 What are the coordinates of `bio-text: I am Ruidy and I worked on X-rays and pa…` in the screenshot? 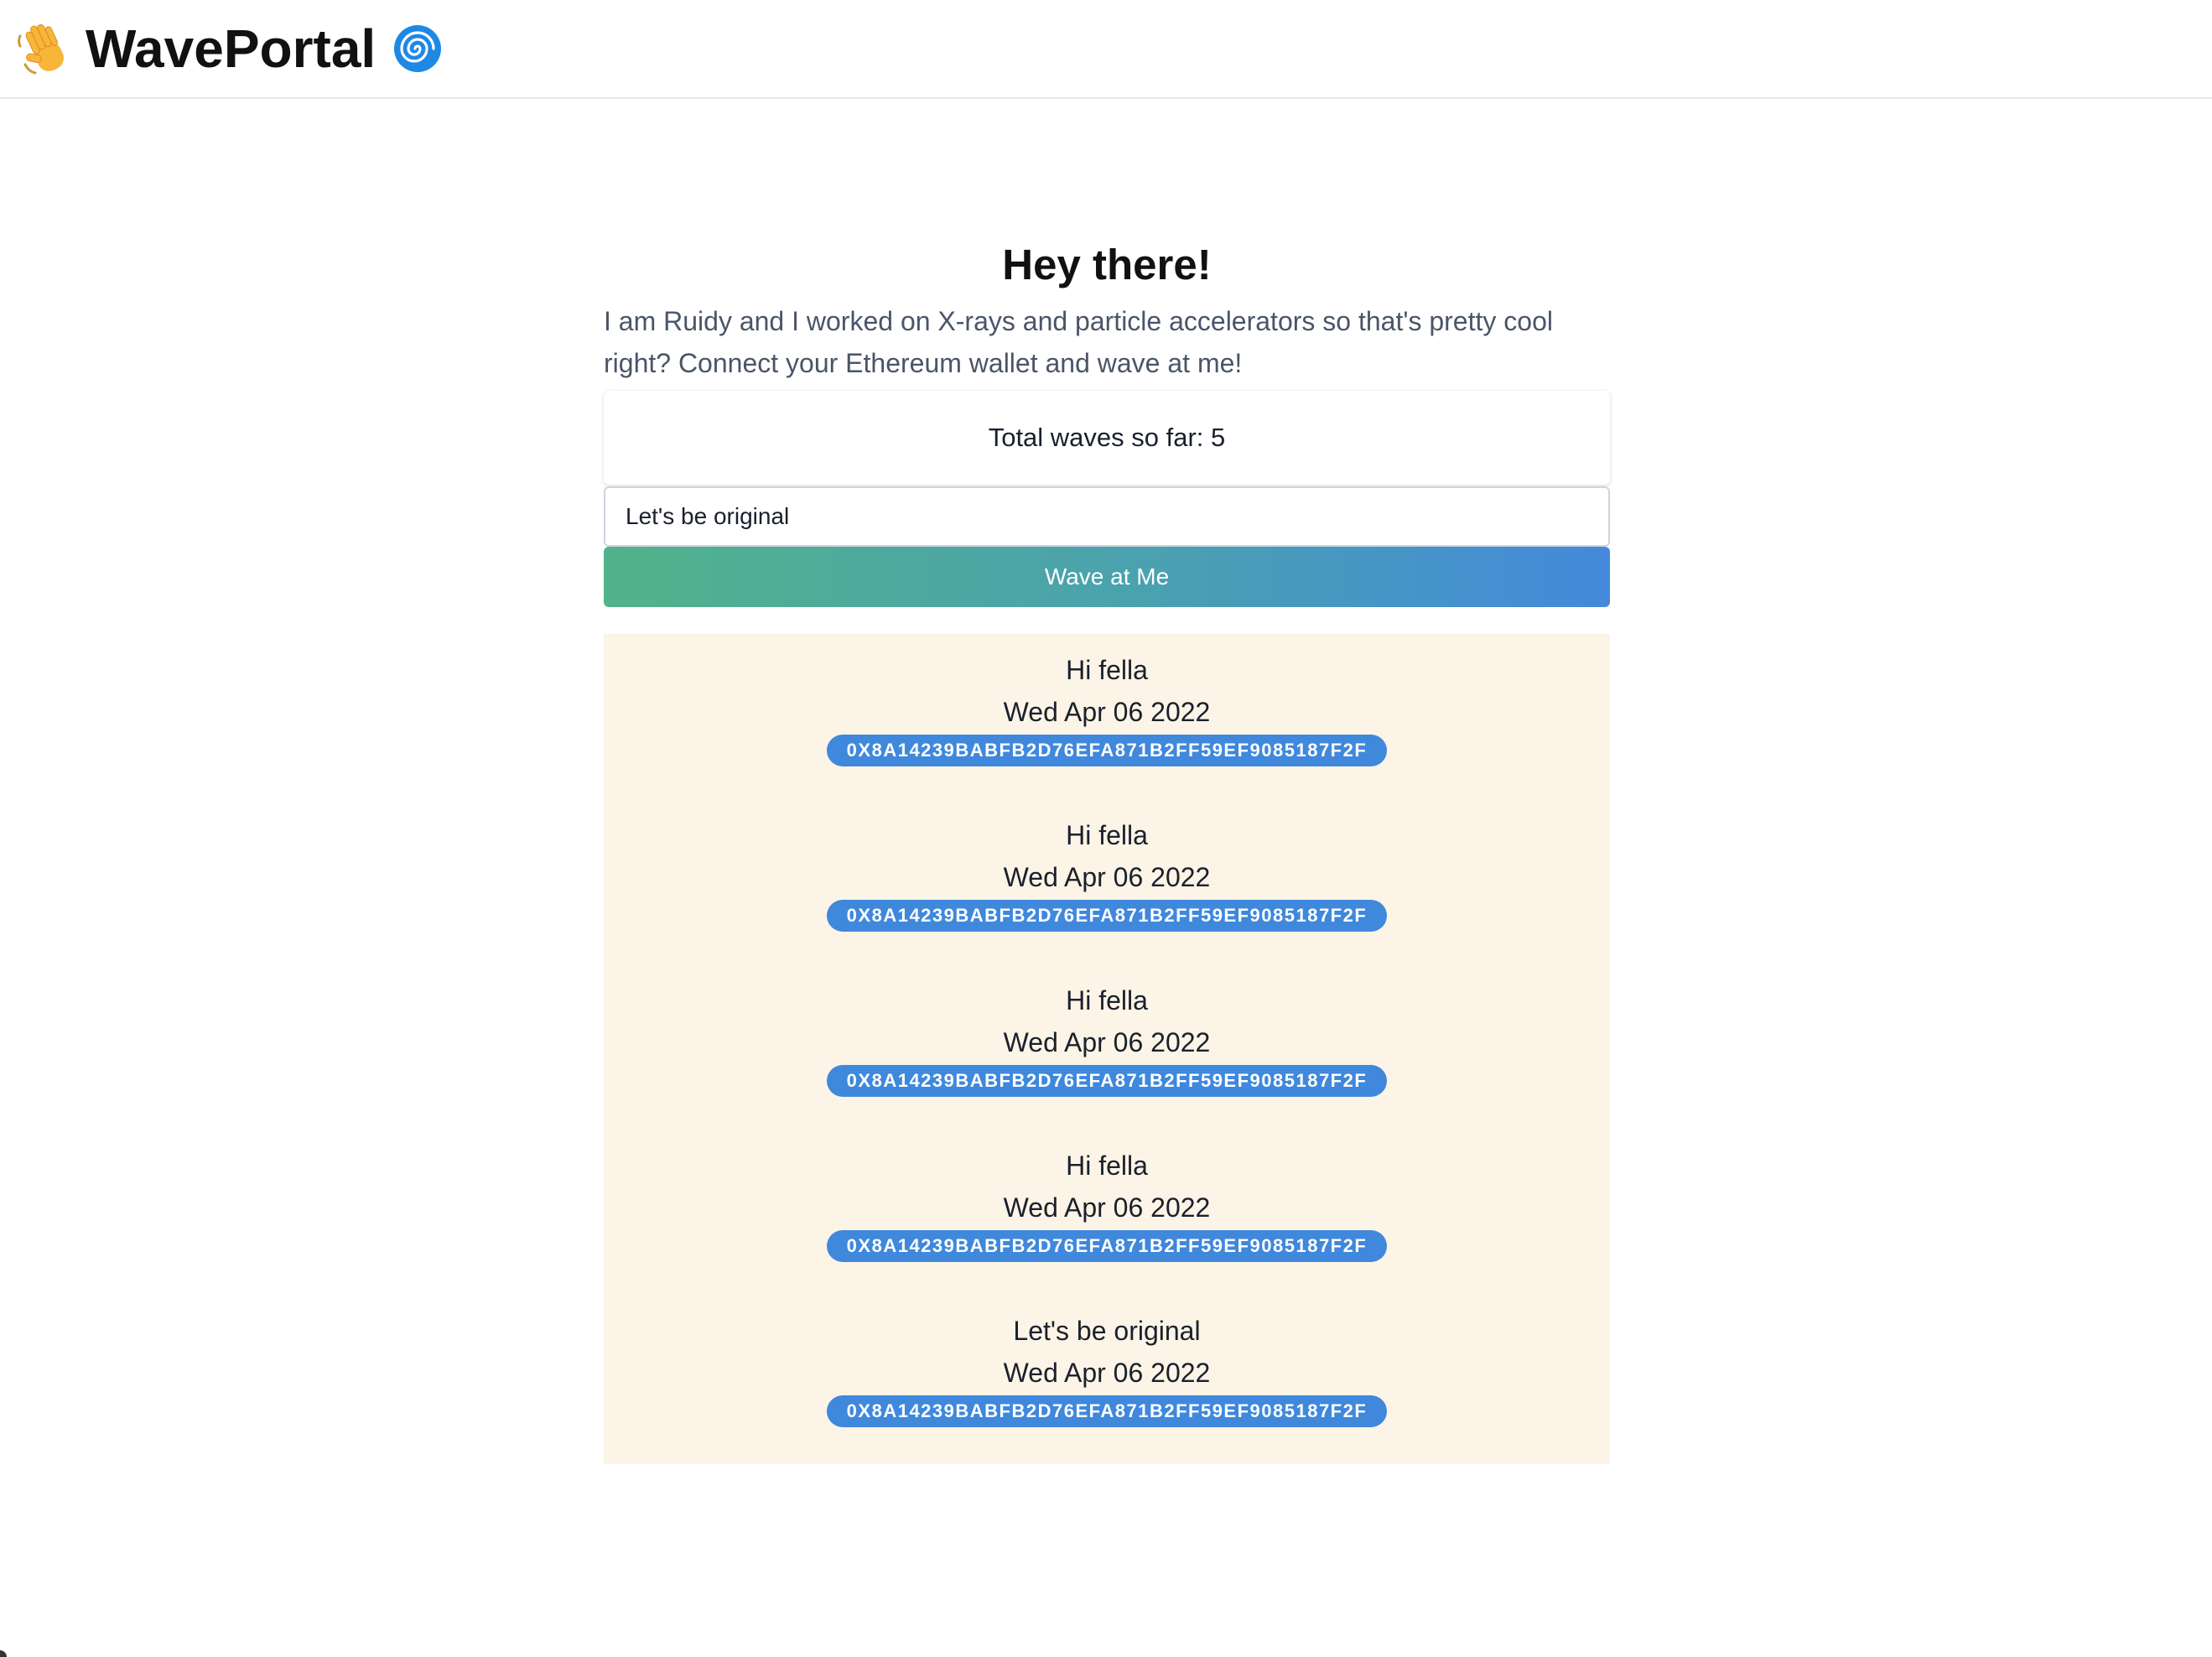 It's located at (1078, 342).